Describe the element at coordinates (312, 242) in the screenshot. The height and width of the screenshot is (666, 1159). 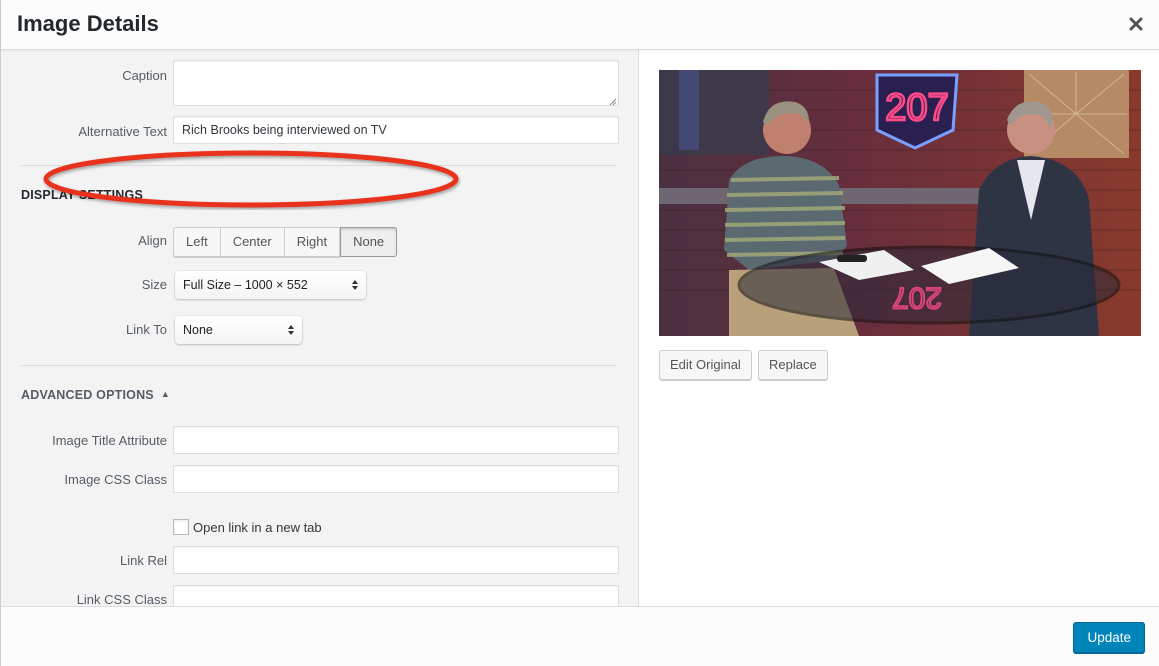
I see `align-right-button: Right` at that location.